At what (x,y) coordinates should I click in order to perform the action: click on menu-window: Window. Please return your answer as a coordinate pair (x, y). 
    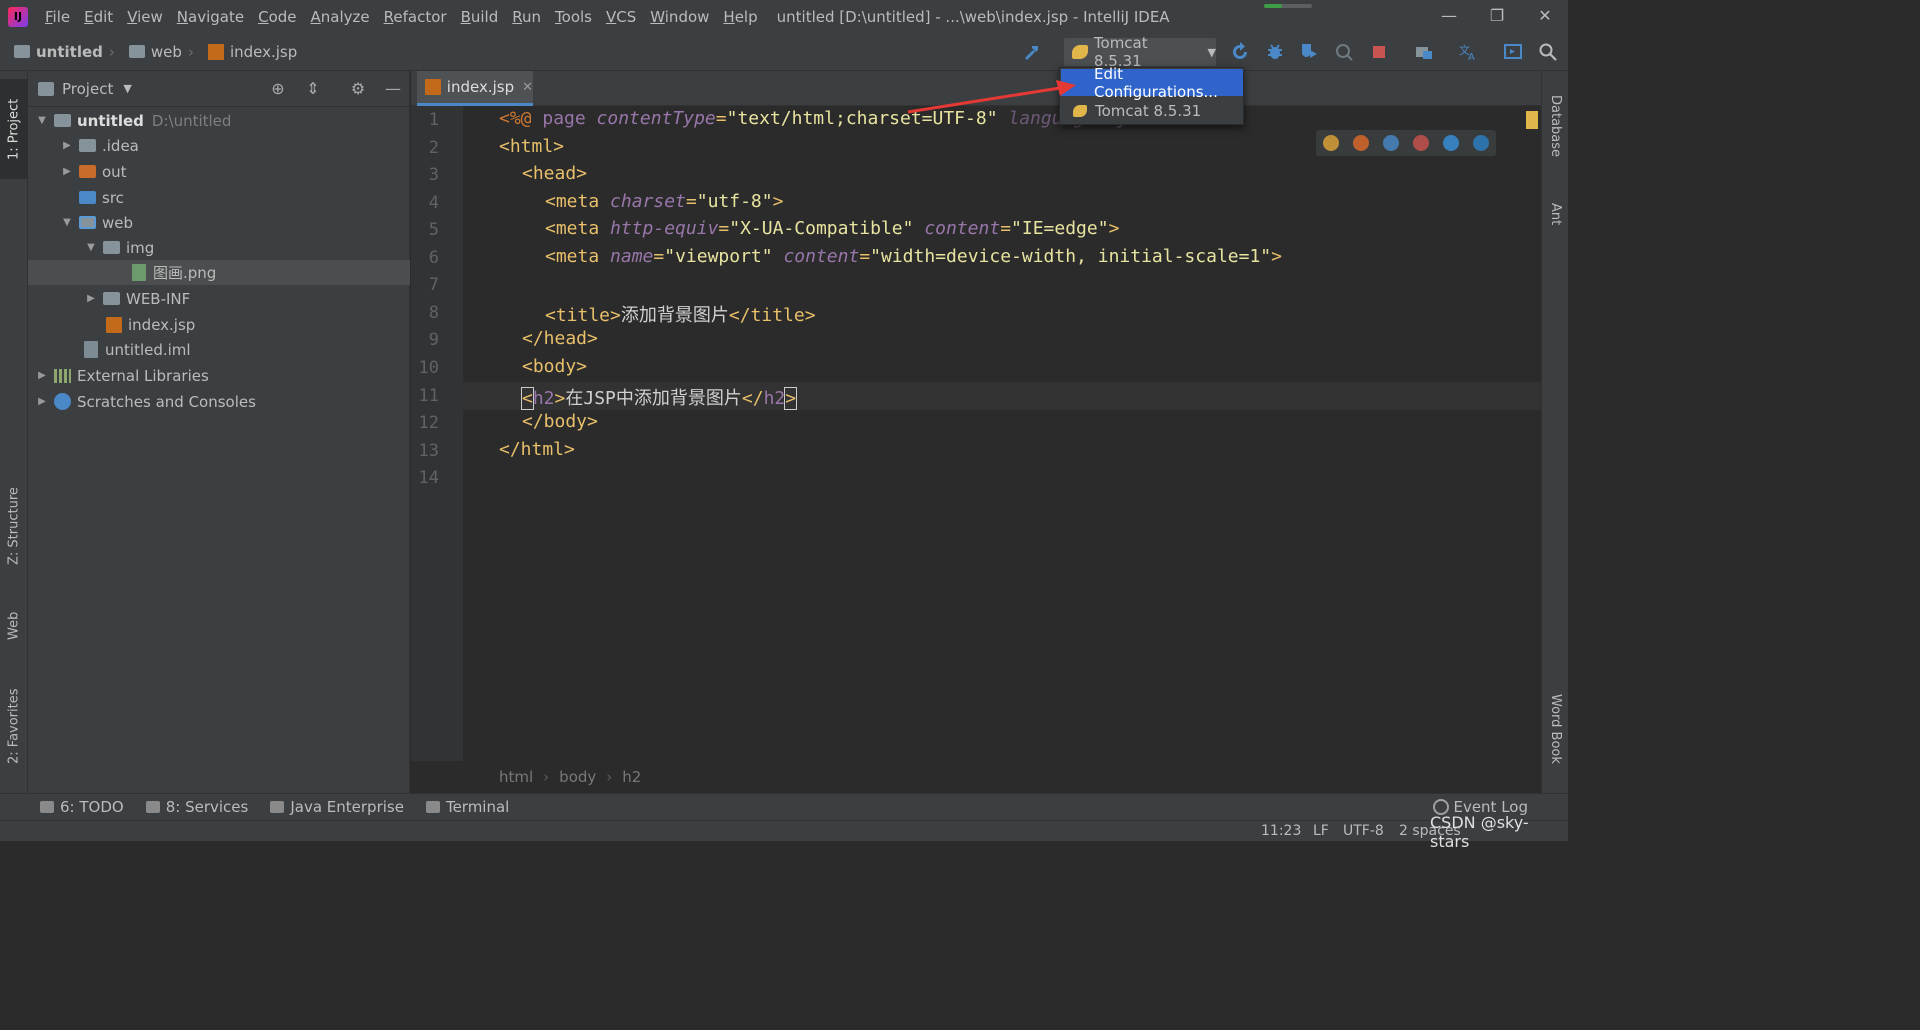
    Looking at the image, I should click on (679, 17).